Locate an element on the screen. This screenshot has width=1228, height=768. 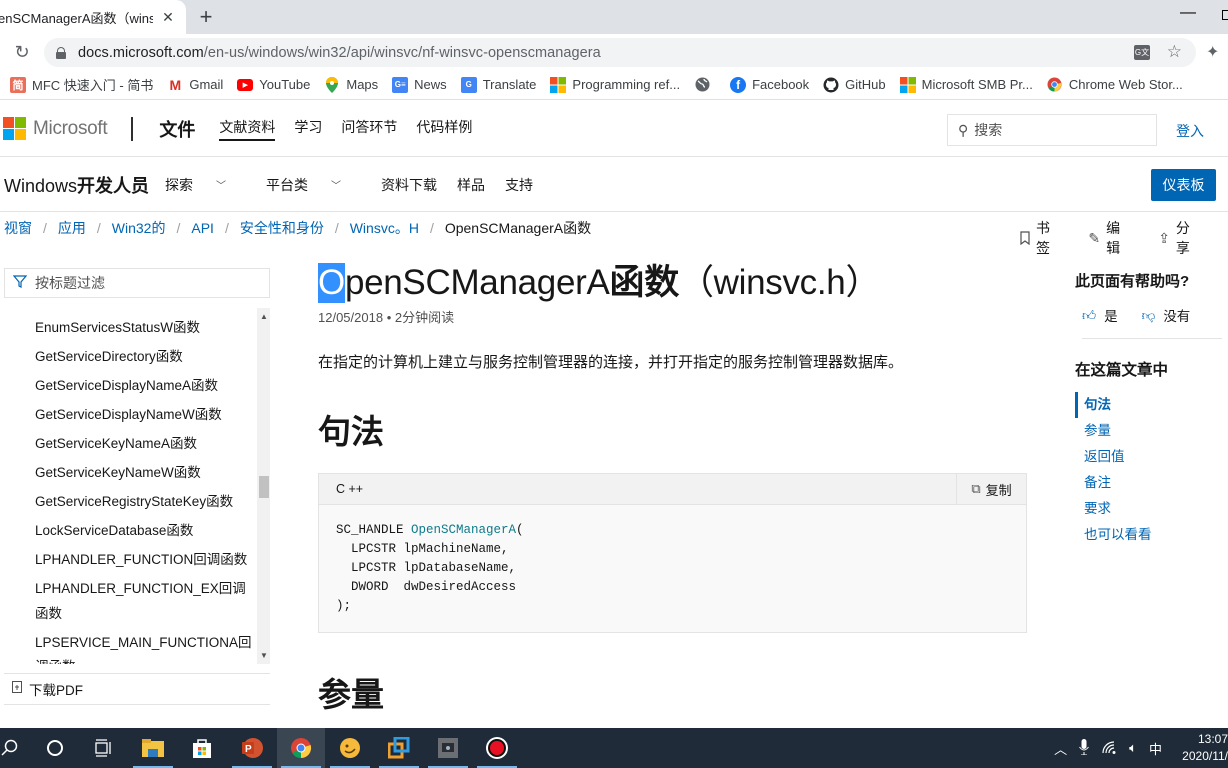
product-nav-samples: 样品 is located at coordinates (471, 185).